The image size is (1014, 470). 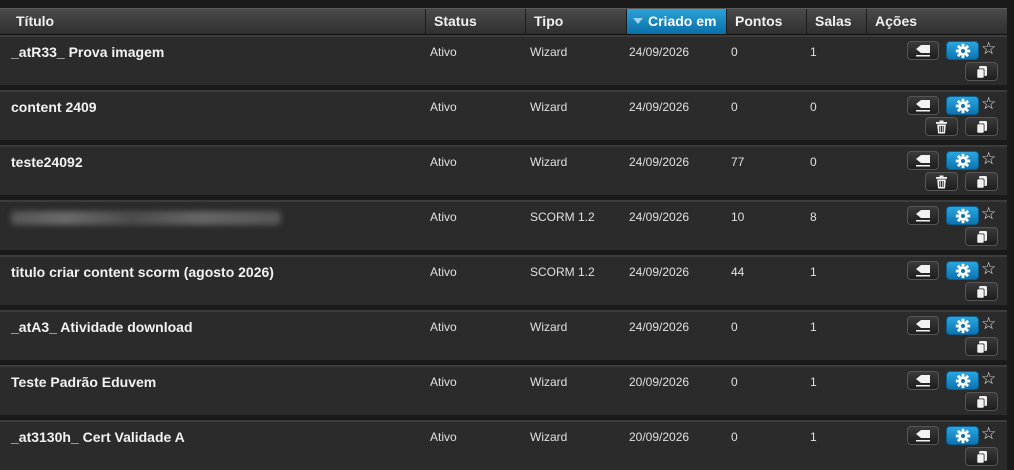 I want to click on row-title: content 2409, so click(x=54, y=107).